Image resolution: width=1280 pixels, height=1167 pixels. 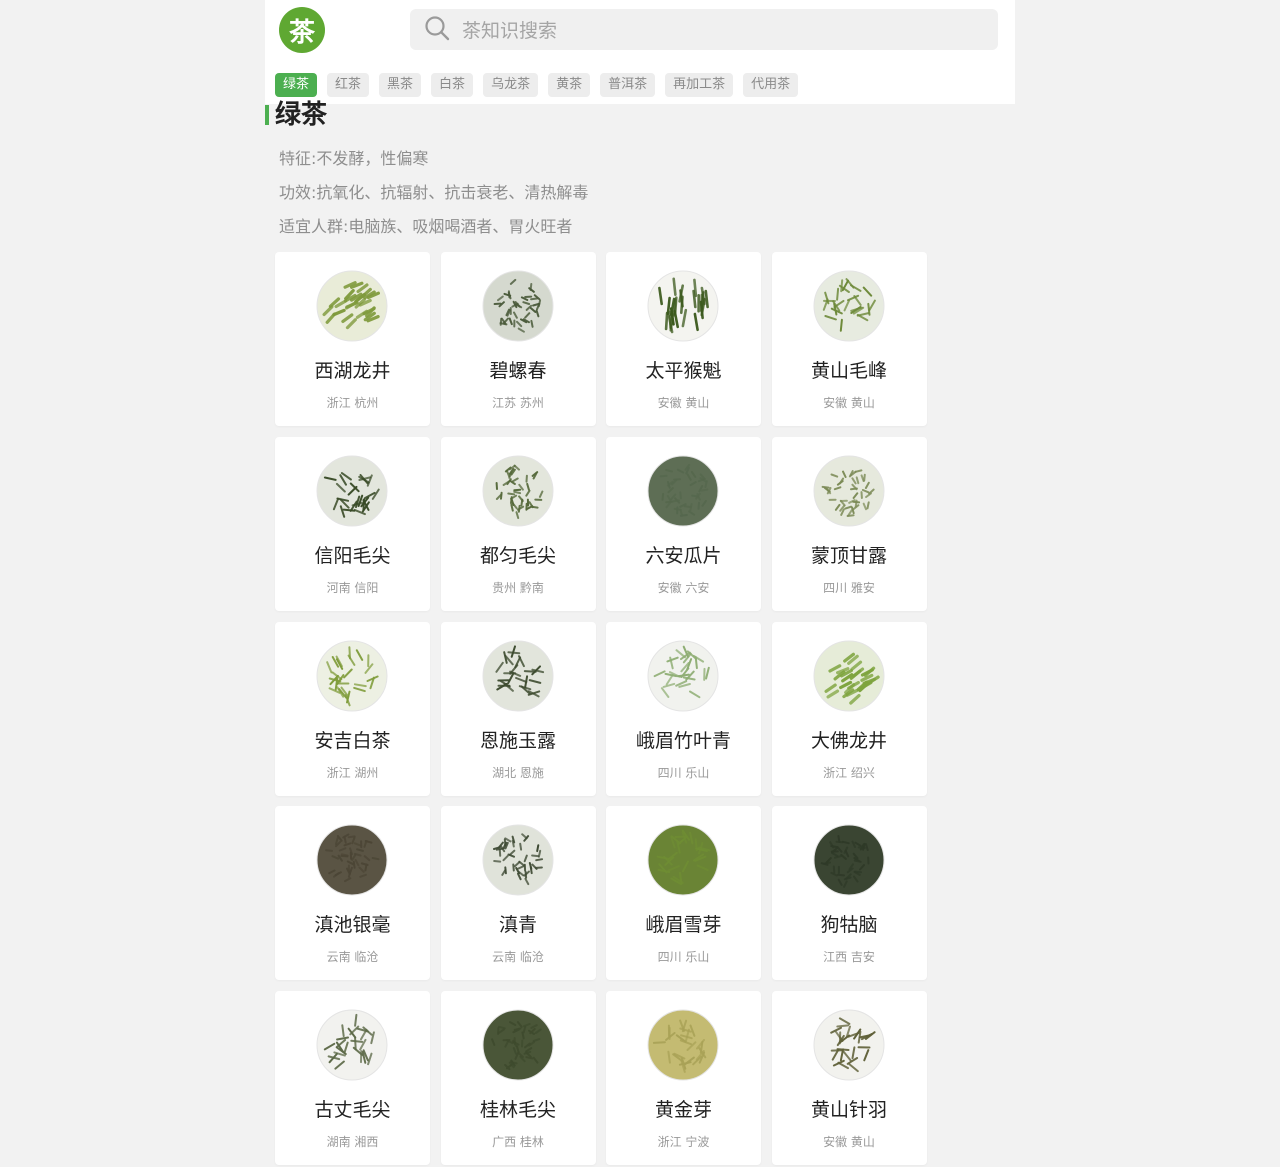 I want to click on tab-4: 乌龙茶, so click(x=511, y=85).